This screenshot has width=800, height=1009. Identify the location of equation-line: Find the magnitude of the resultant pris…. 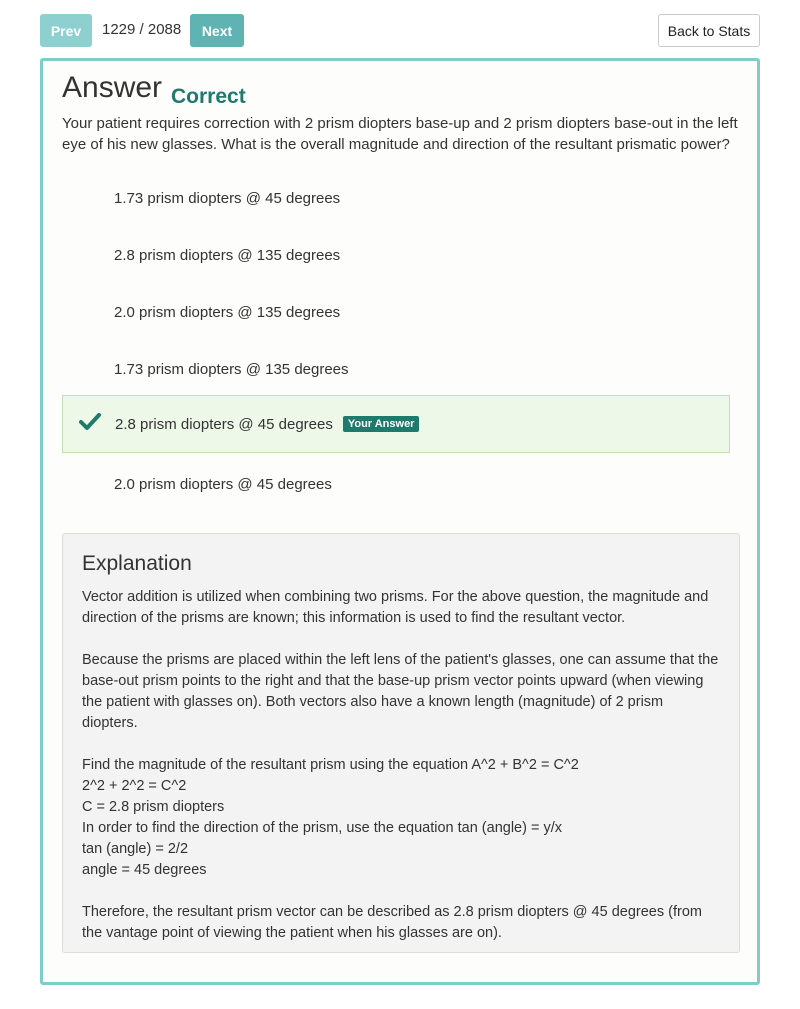
(330, 765).